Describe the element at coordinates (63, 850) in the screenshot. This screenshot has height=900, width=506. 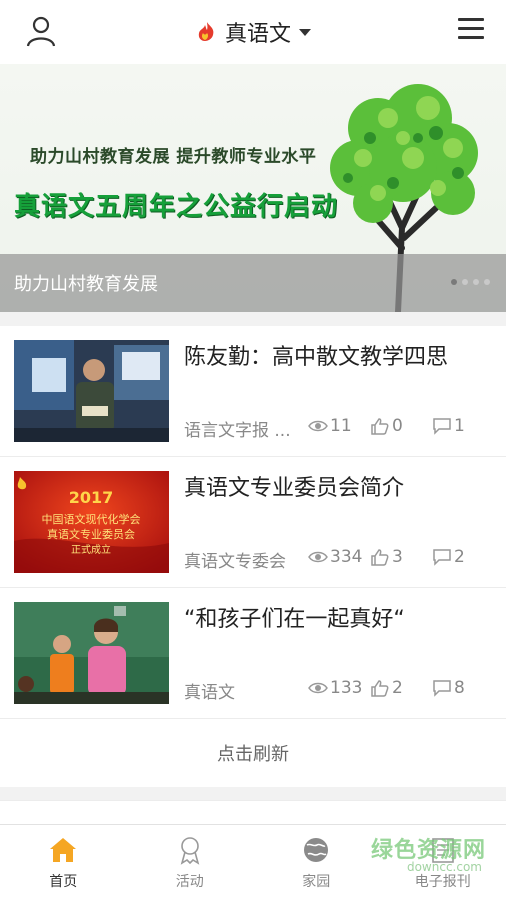
I see `home-icon` at that location.